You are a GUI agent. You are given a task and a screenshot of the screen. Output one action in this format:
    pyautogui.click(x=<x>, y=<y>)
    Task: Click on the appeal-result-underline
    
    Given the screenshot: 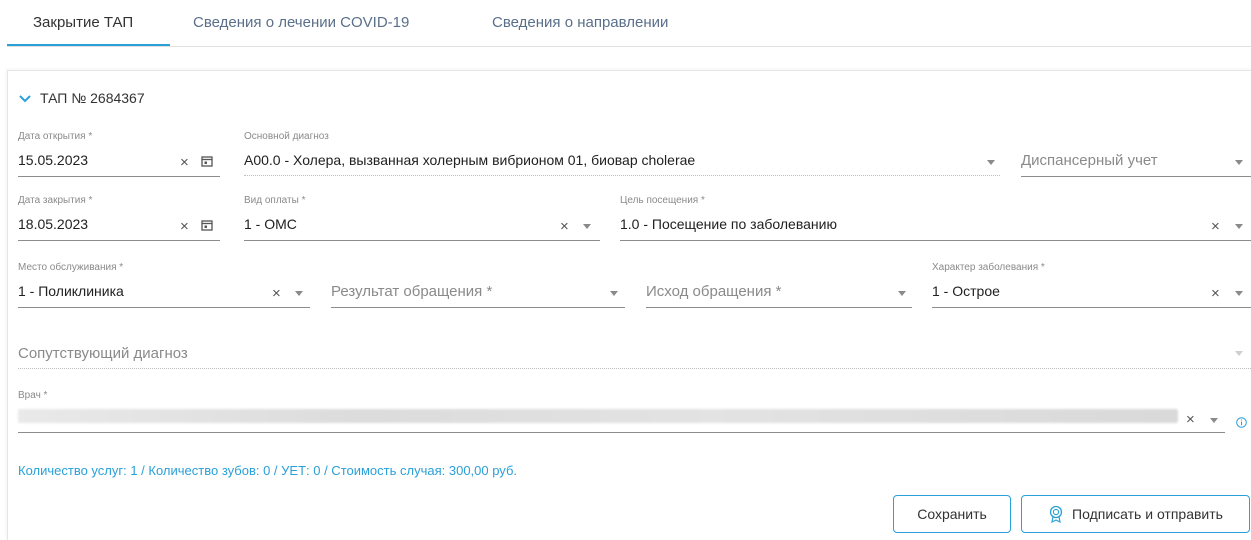 What is the action you would take?
    pyautogui.click(x=478, y=307)
    